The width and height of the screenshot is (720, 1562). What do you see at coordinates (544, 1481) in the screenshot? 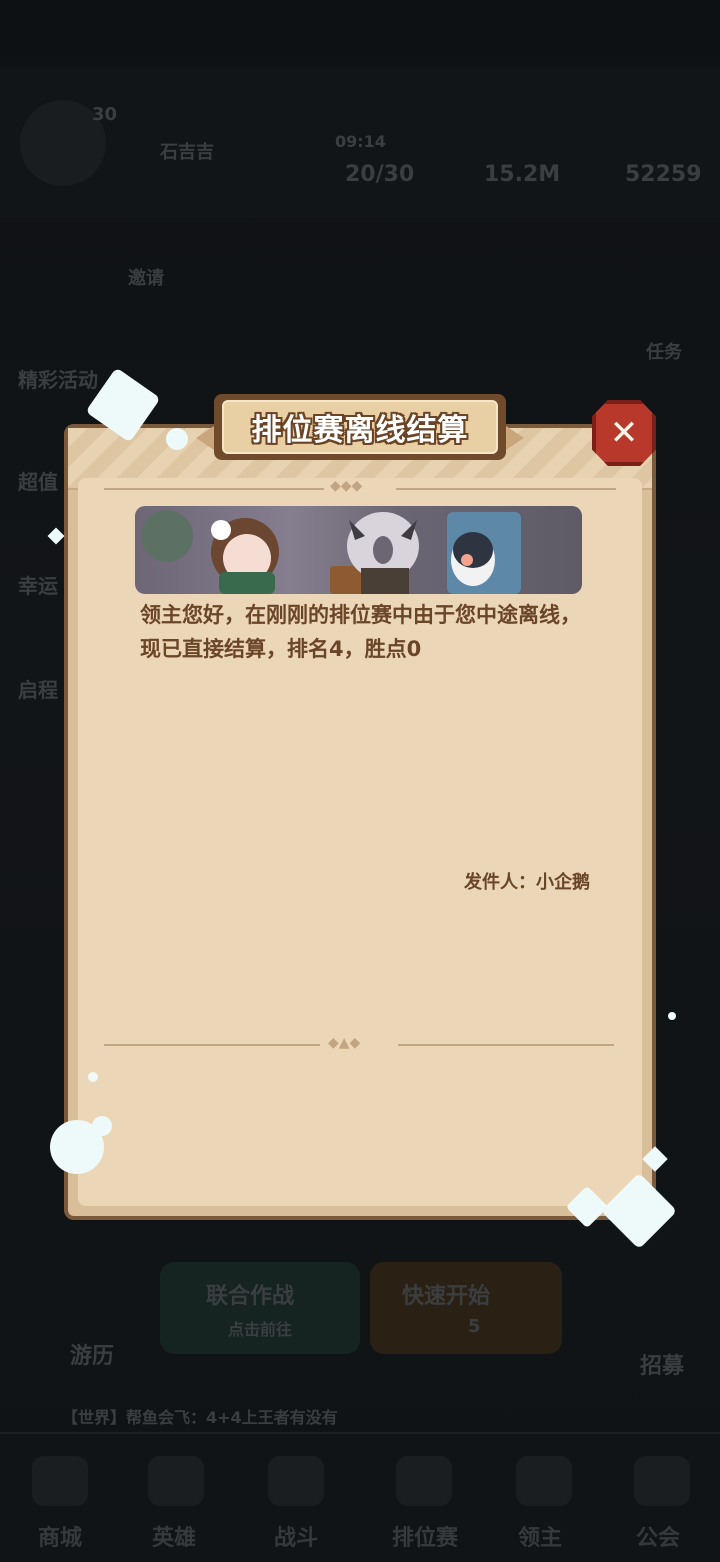
I see `lord-icon` at bounding box center [544, 1481].